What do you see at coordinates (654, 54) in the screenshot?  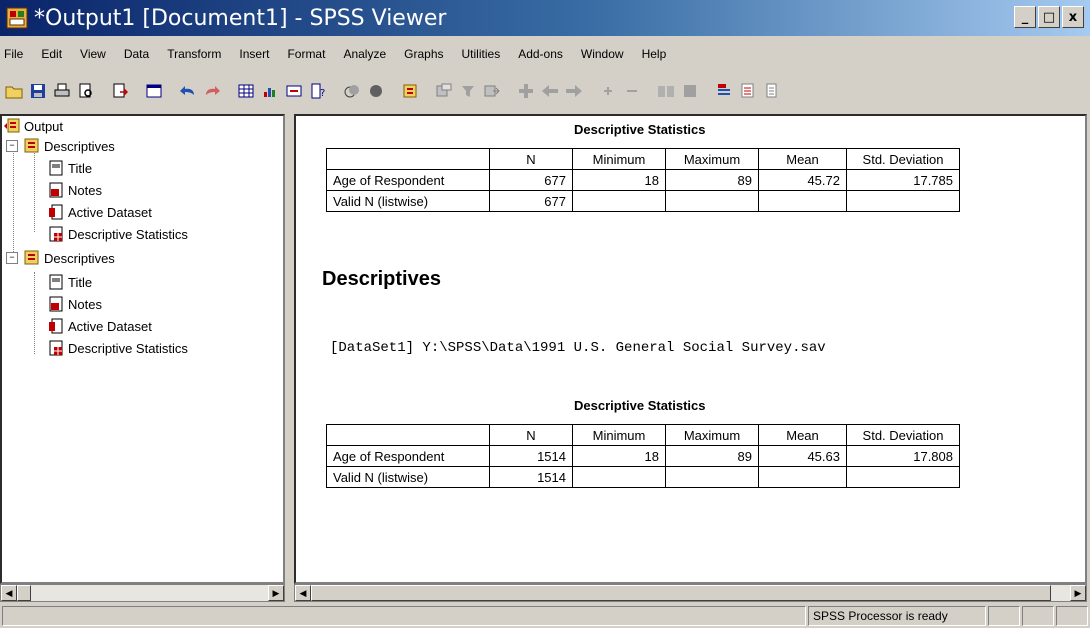 I see `menu-help: Help` at bounding box center [654, 54].